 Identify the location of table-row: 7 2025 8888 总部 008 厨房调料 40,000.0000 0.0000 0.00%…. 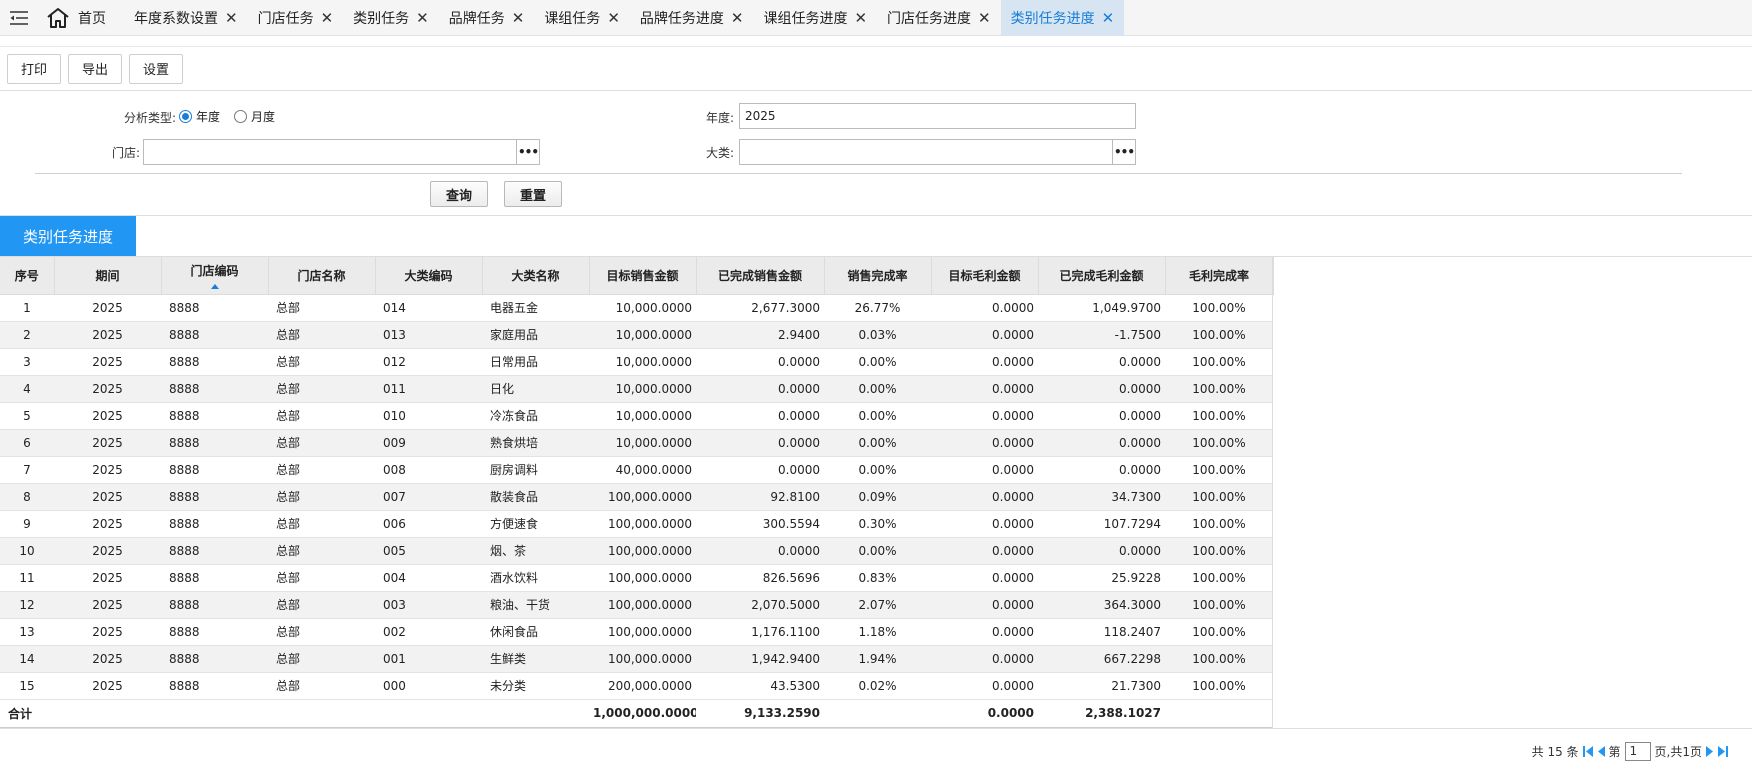
(636, 470).